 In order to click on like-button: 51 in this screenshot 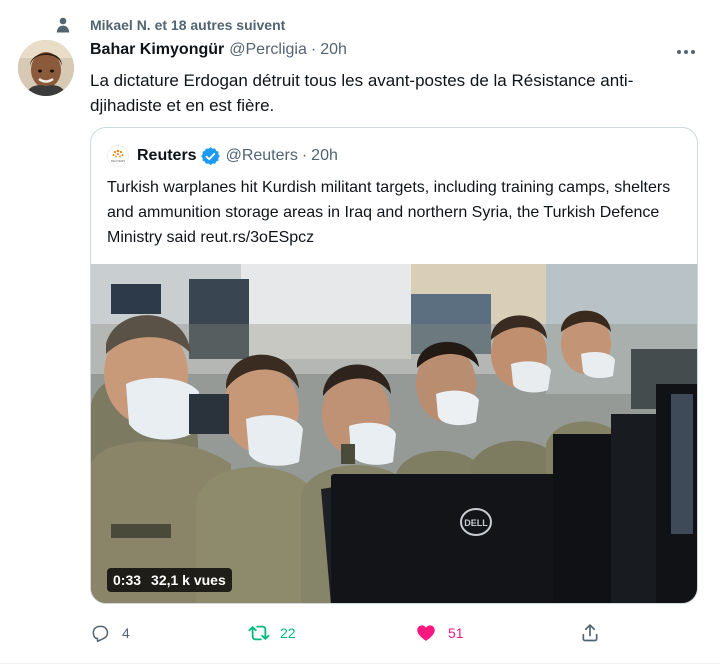, I will do `click(440, 633)`.